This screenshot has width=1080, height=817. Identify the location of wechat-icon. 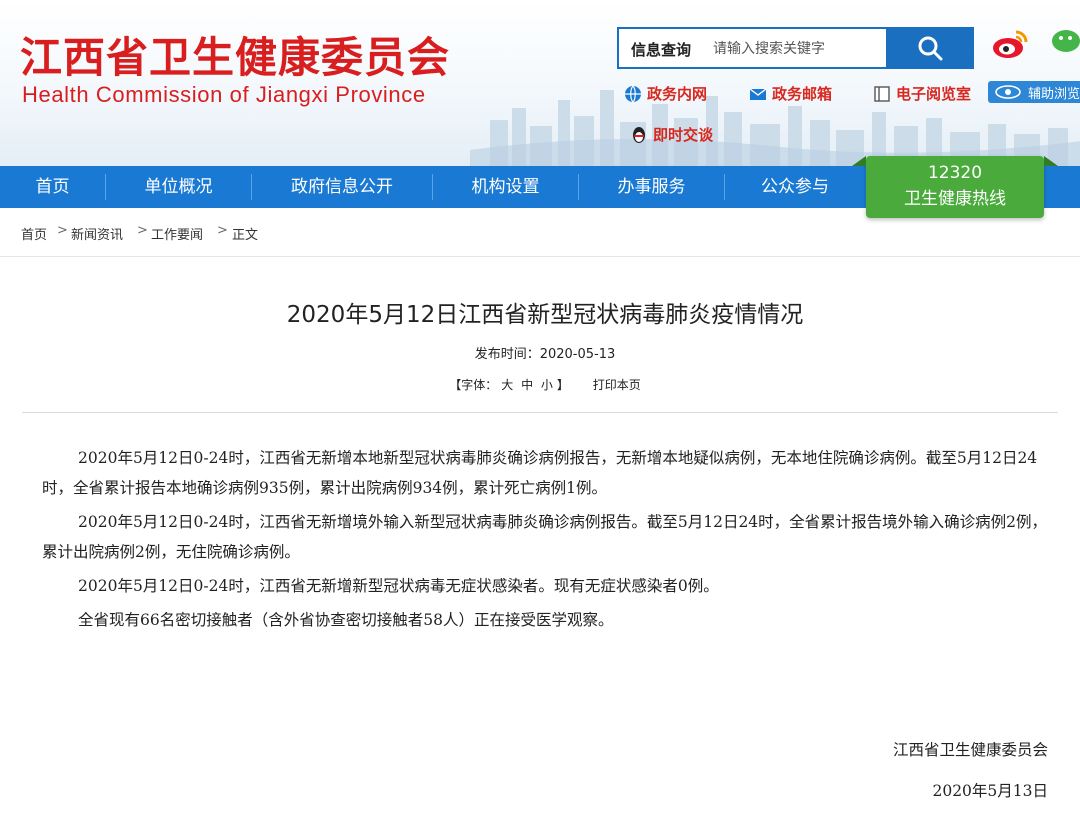
(1065, 44).